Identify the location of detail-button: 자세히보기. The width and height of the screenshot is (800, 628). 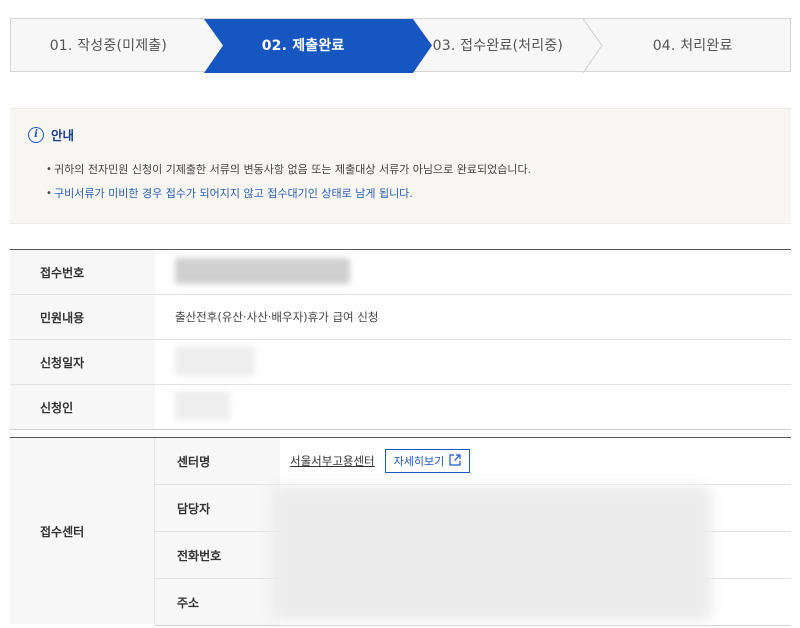
(427, 461).